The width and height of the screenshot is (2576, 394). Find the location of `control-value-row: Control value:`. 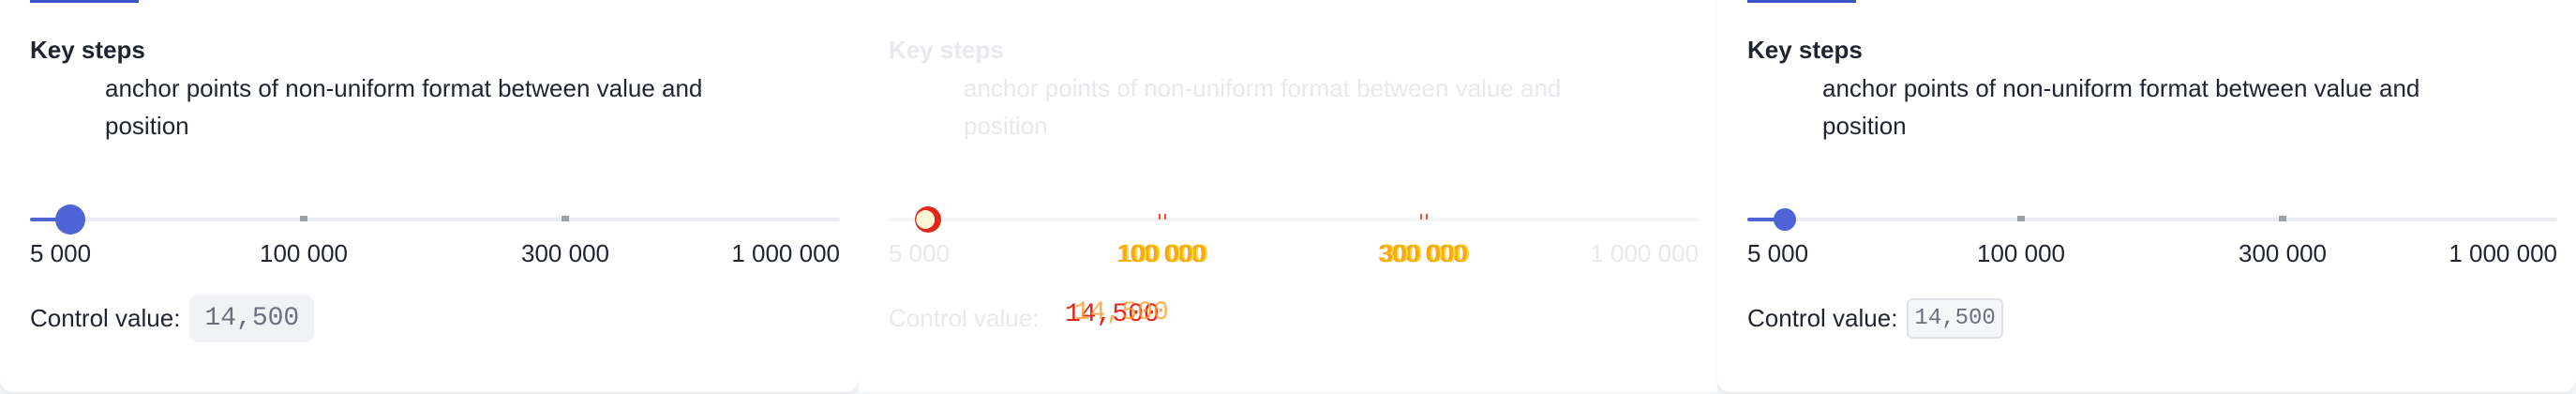

control-value-row: Control value: is located at coordinates (969, 318).